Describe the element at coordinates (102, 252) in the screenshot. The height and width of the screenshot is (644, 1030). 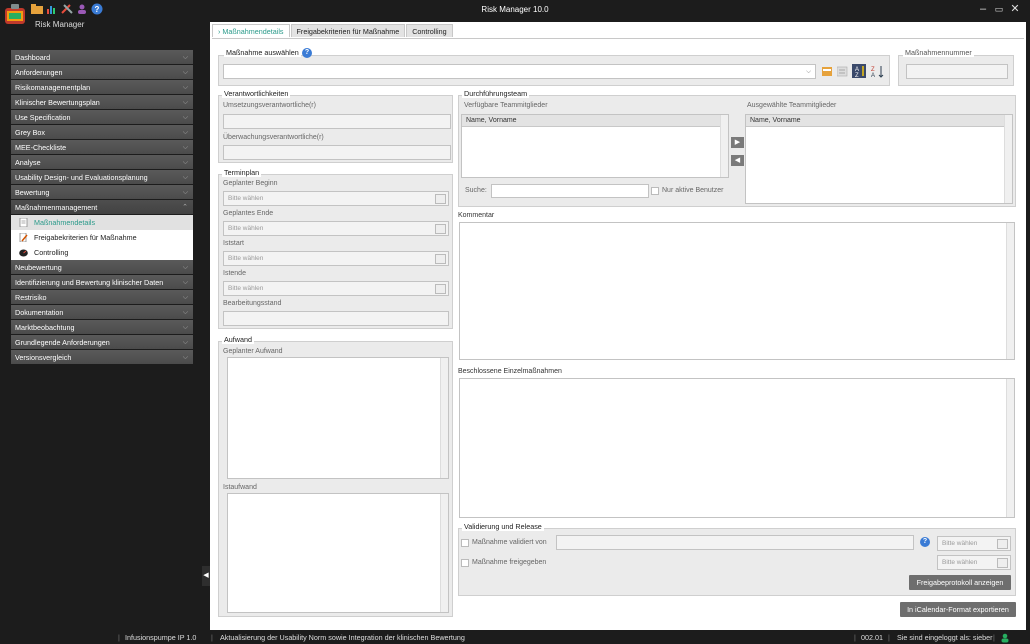
I see `sidebar-subitem-controlling: Controlling` at that location.